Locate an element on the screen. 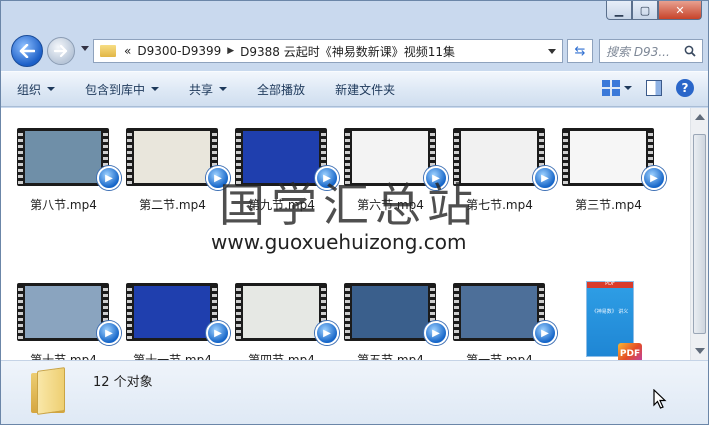 Image resolution: width=709 pixels, height=425 pixels. maximize-button: ▢ is located at coordinates (645, 10).